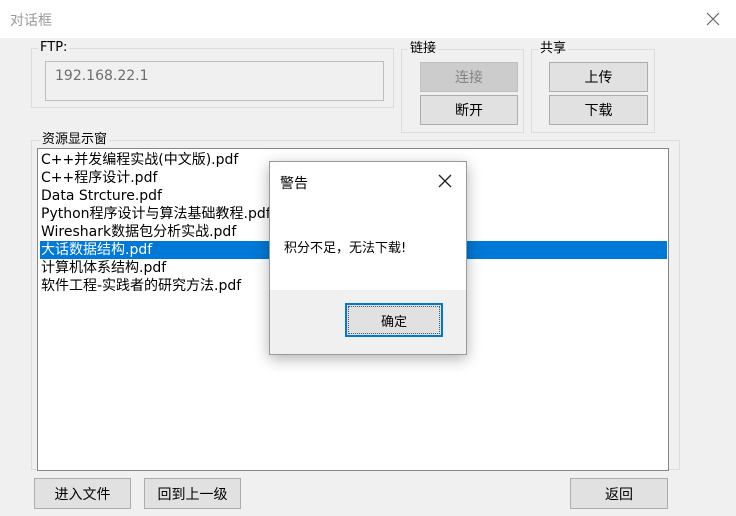 This screenshot has width=736, height=516. I want to click on disconnect-button: 断开, so click(469, 110).